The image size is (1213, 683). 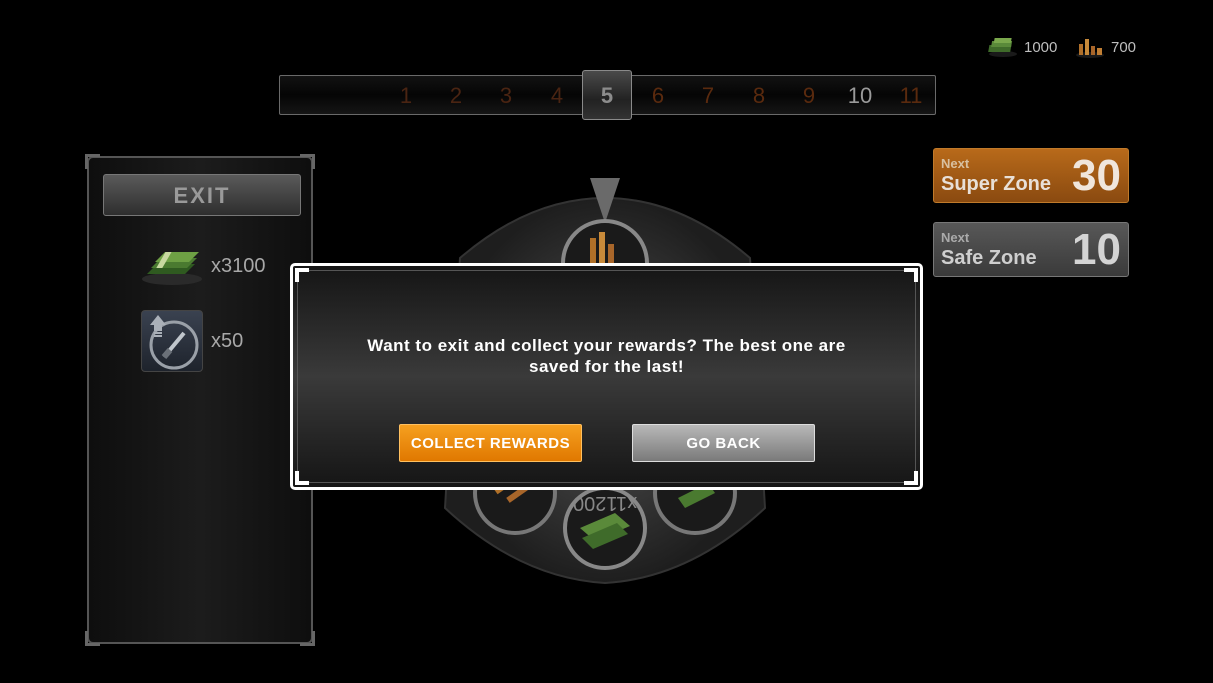 What do you see at coordinates (238, 265) in the screenshot?
I see `reward-count: x3100` at bounding box center [238, 265].